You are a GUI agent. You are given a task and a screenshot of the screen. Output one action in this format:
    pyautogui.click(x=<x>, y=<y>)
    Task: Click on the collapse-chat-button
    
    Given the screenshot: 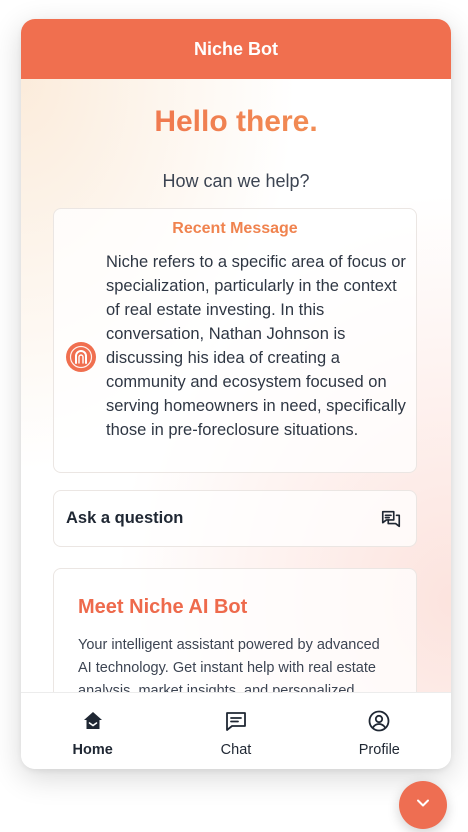 What is the action you would take?
    pyautogui.click(x=423, y=805)
    